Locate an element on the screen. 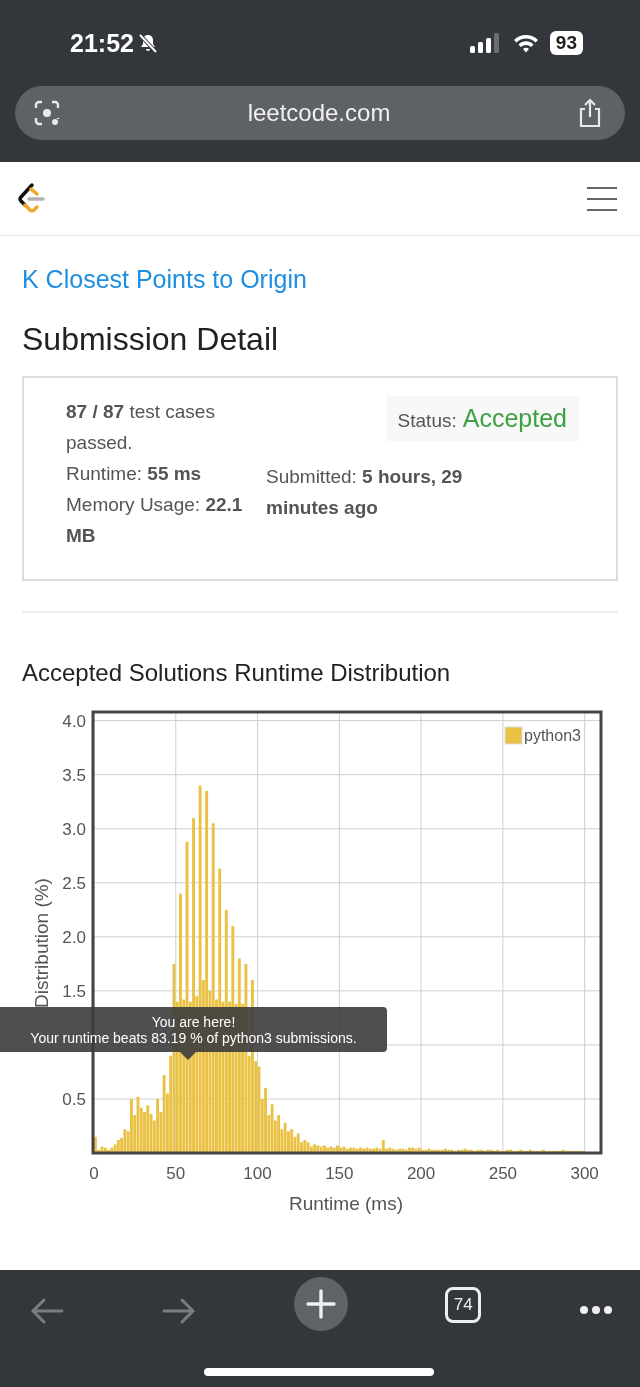 This screenshot has width=640, height=1387. x-tick-label: 50 is located at coordinates (176, 1173).